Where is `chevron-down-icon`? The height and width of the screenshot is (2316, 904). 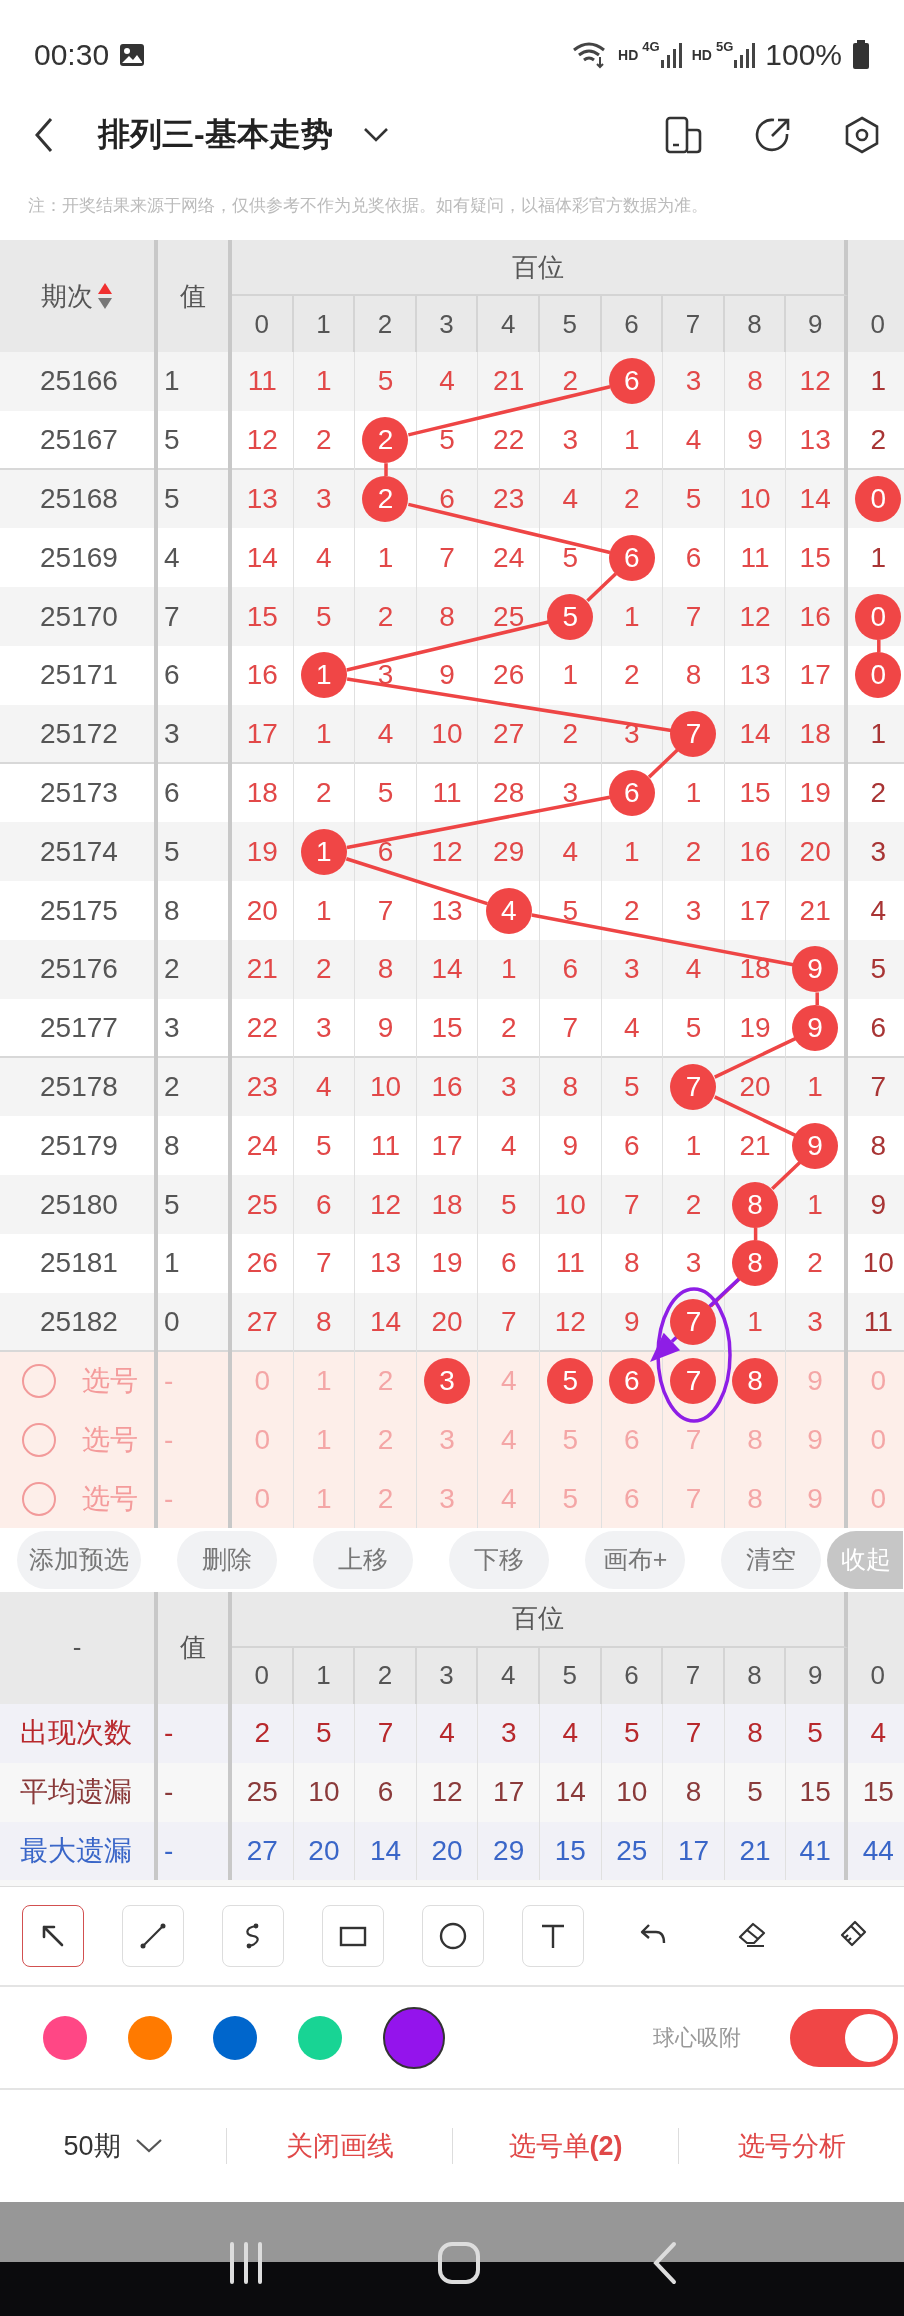
chevron-down-icon is located at coordinates (375, 135).